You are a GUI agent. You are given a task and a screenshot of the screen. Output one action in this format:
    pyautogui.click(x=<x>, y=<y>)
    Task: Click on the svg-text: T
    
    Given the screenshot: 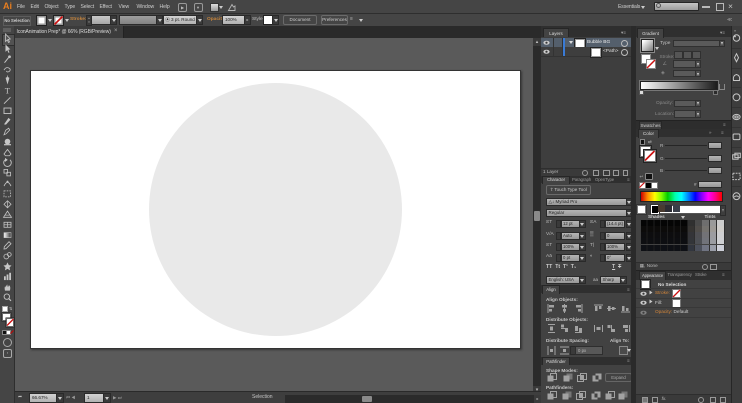 What is the action you would take?
    pyautogui.click(x=8, y=90)
    